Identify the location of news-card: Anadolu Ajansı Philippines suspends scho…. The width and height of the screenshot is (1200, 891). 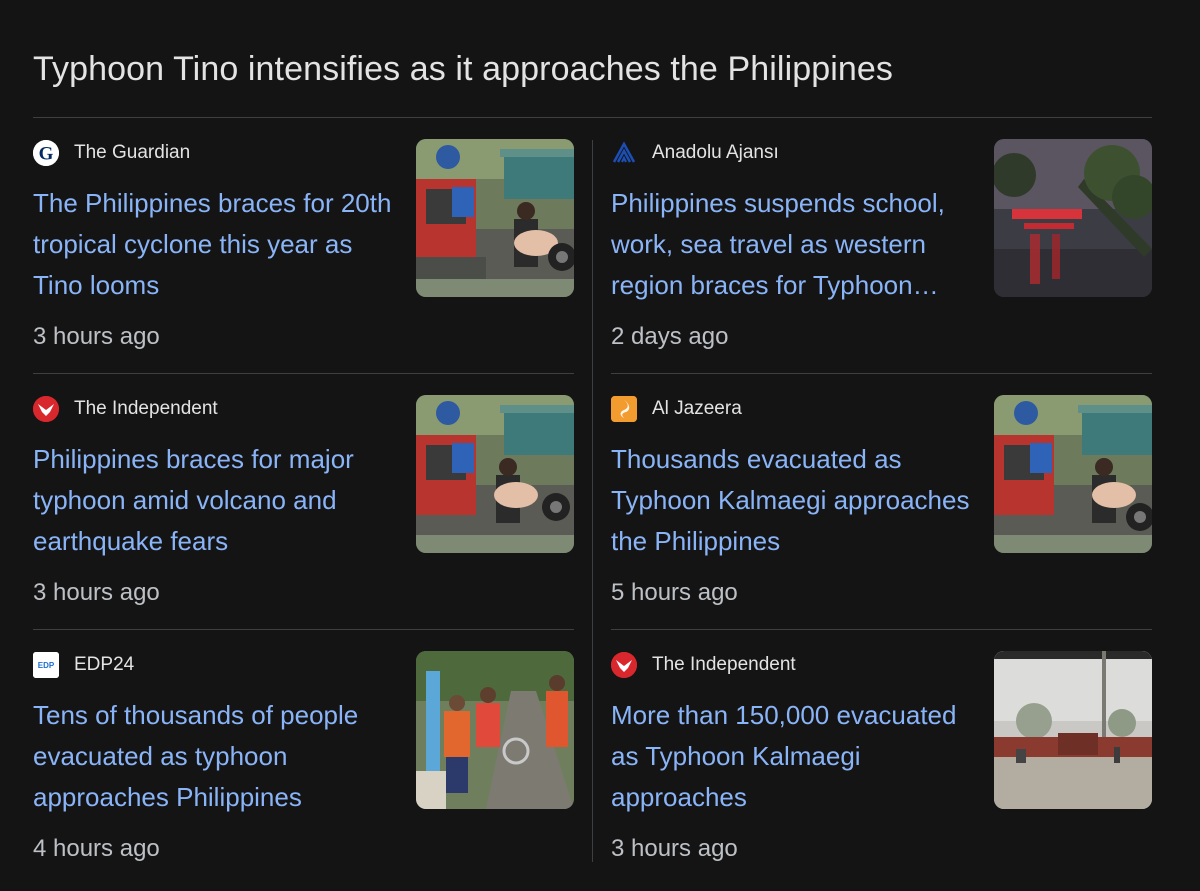
(881, 256).